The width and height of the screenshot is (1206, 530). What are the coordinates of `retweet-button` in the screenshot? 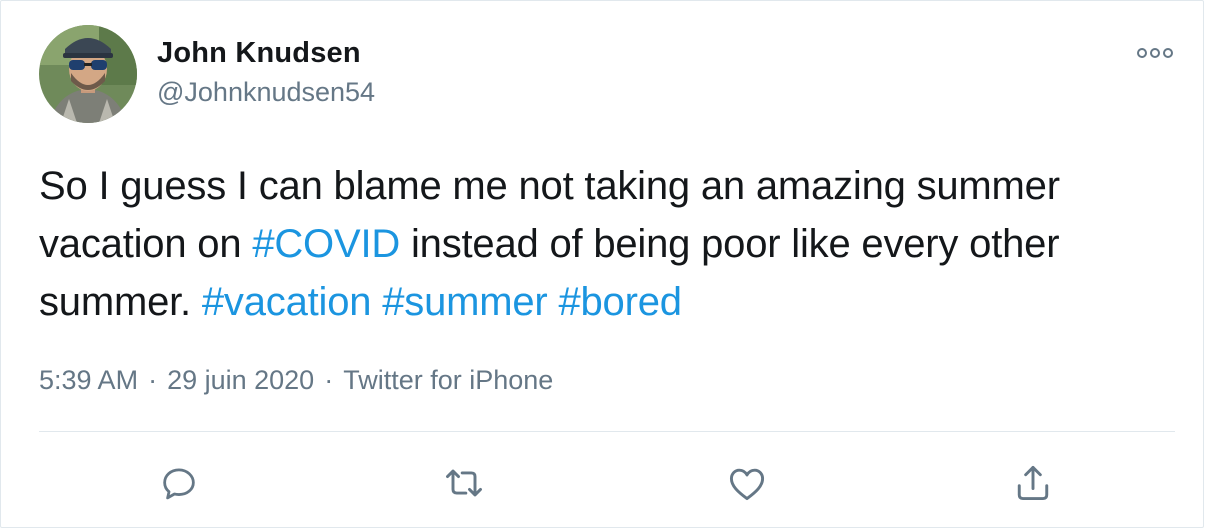 It's located at (464, 483).